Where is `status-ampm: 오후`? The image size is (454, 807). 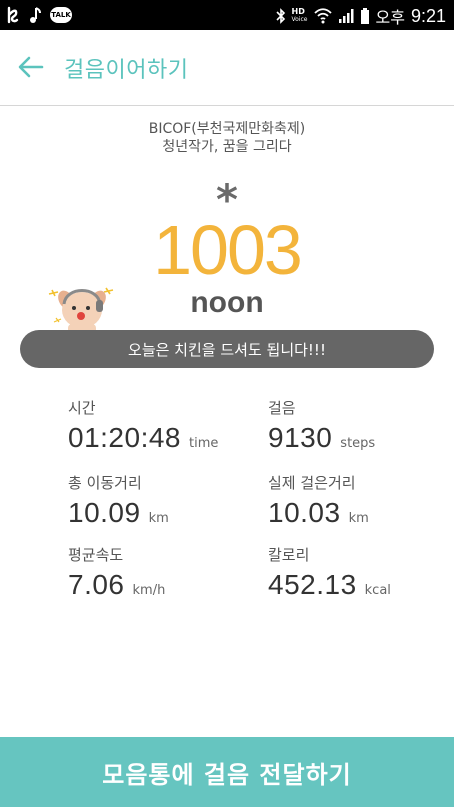
status-ampm: 오후 is located at coordinates (390, 17).